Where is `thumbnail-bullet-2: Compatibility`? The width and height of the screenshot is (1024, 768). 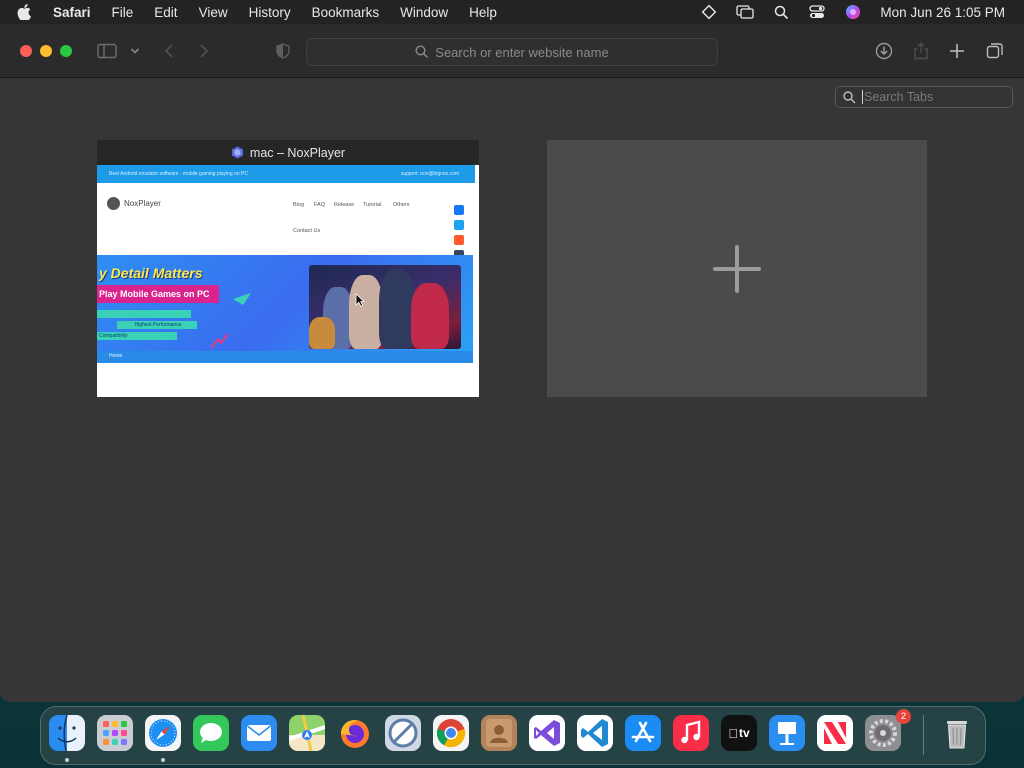
thumbnail-bullet-2: Compatibility is located at coordinates (137, 336).